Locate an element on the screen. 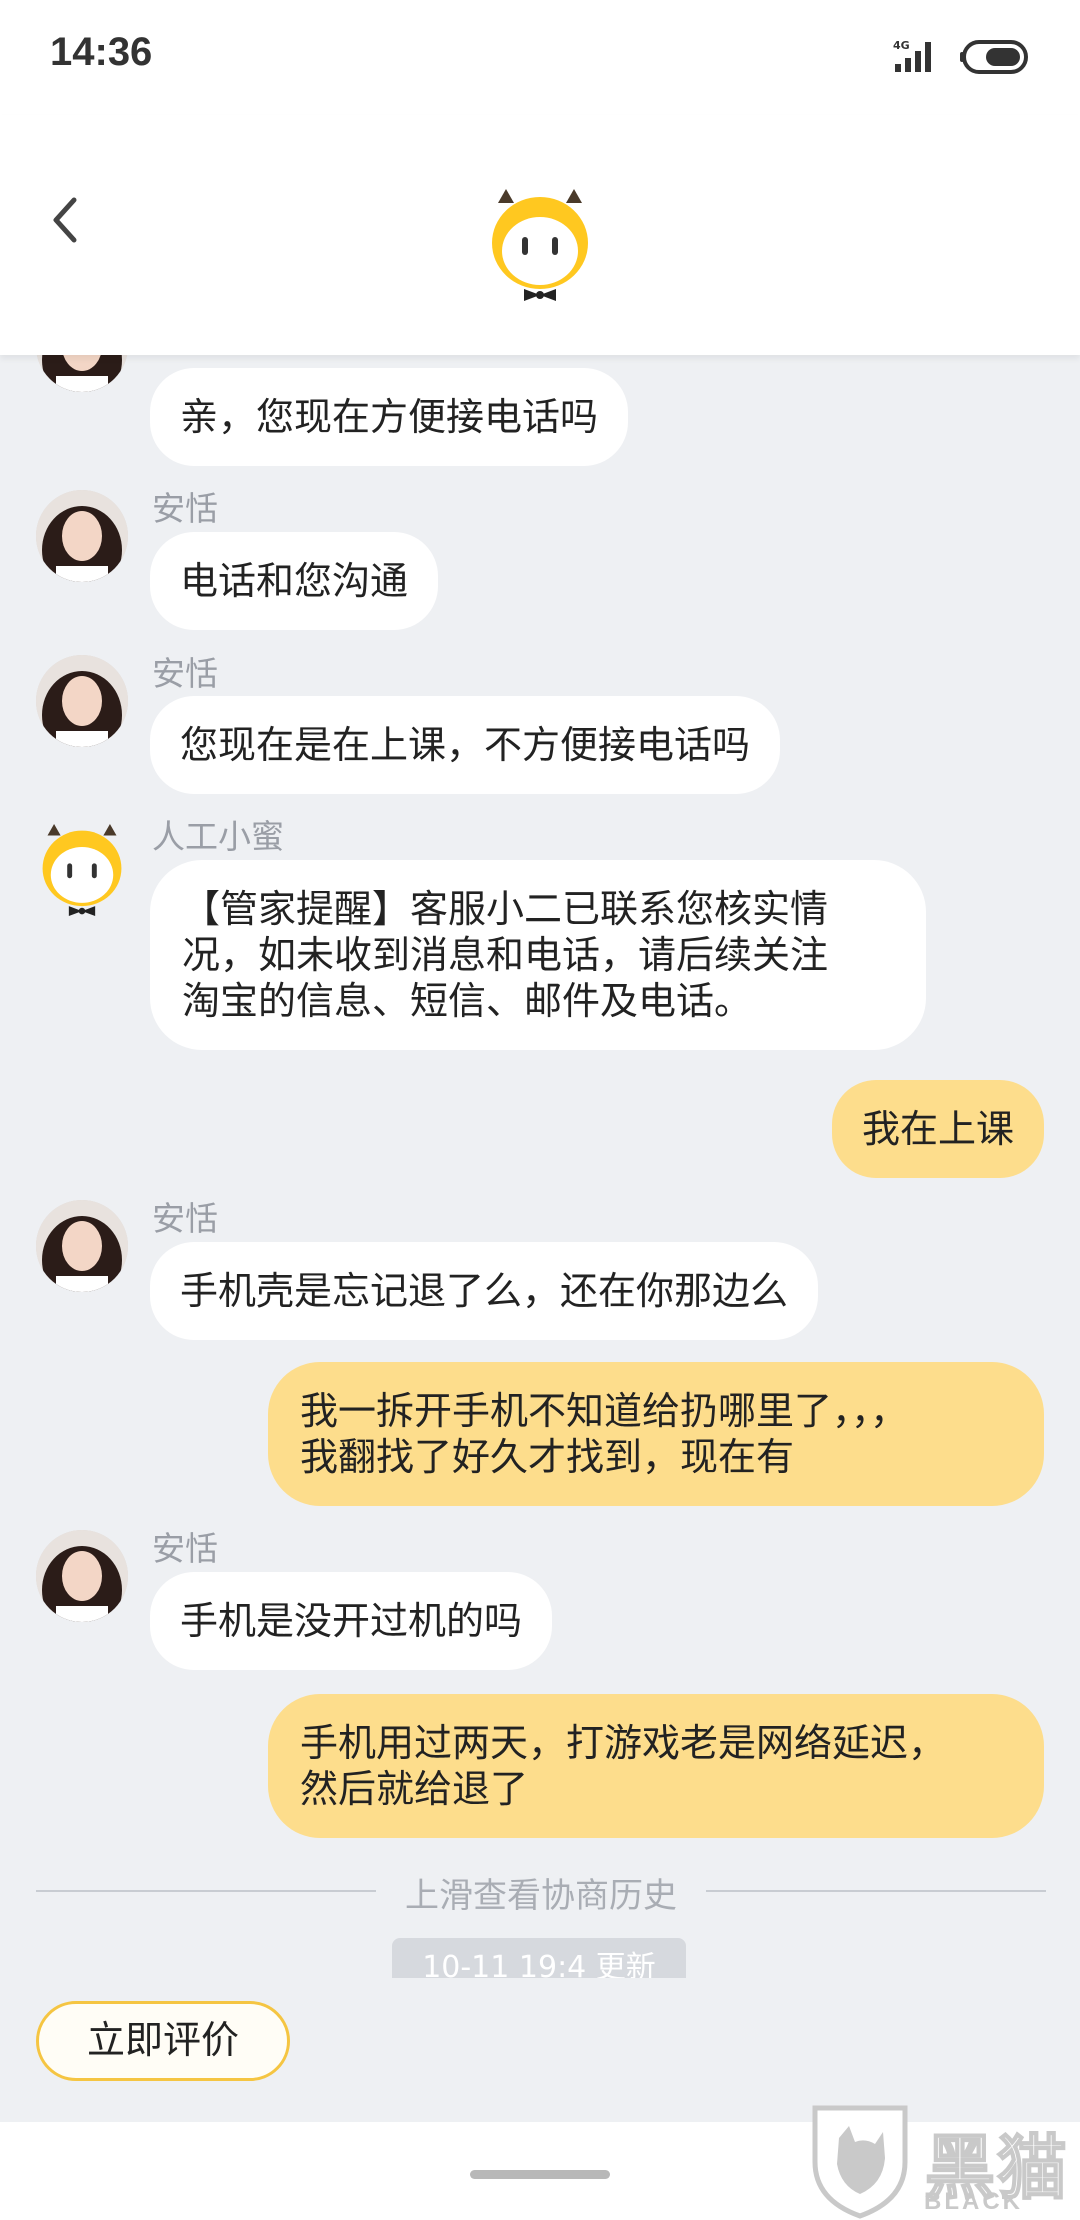  history-label: 上滑查看协商历史 is located at coordinates (541, 1896).